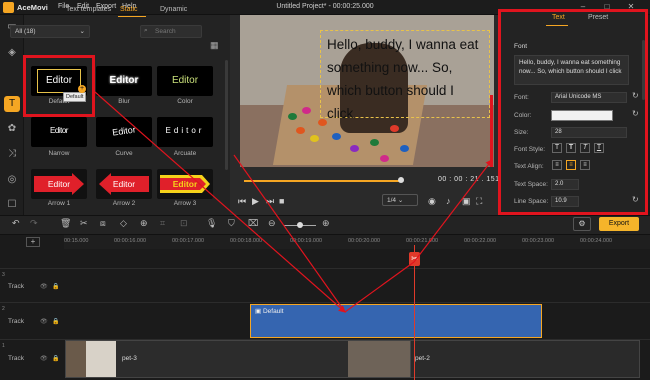  I want to click on export-label: Export, so click(619, 223).